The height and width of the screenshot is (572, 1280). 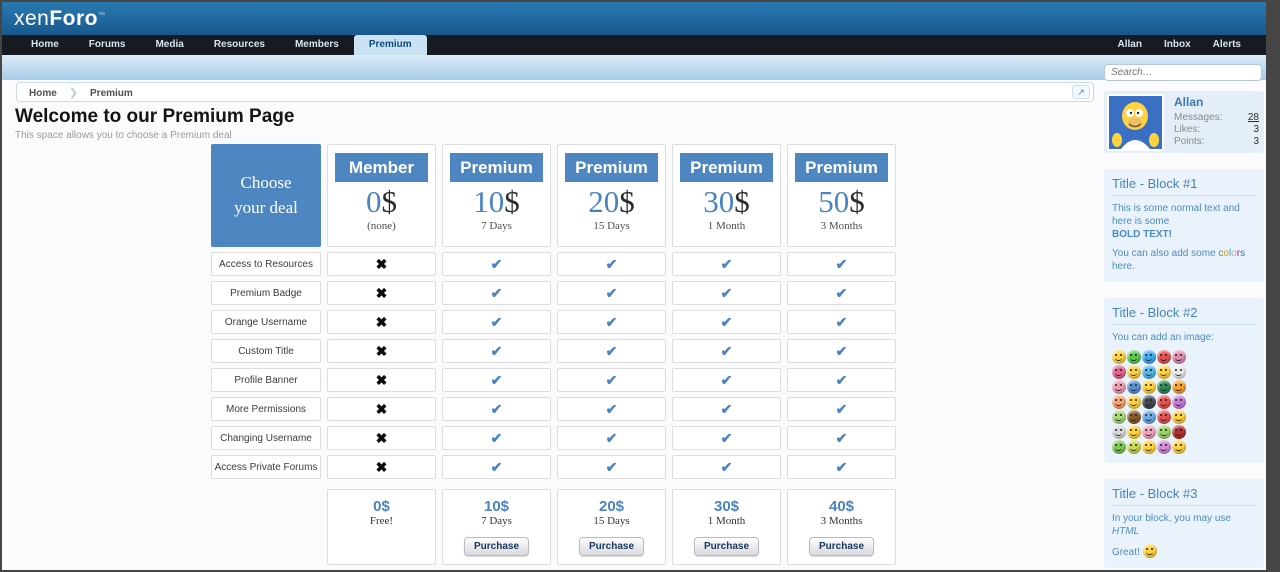 What do you see at coordinates (381, 167) in the screenshot?
I see `plan-name: Member` at bounding box center [381, 167].